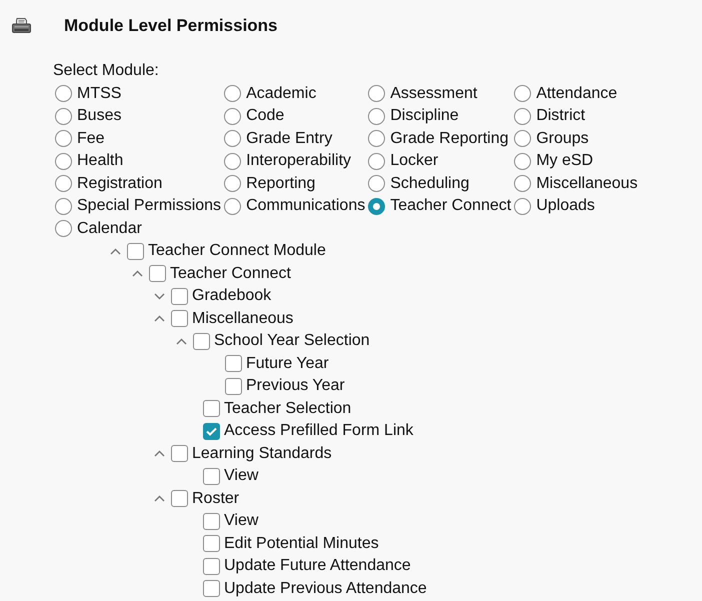  What do you see at coordinates (561, 116) in the screenshot?
I see `radio-label: District` at bounding box center [561, 116].